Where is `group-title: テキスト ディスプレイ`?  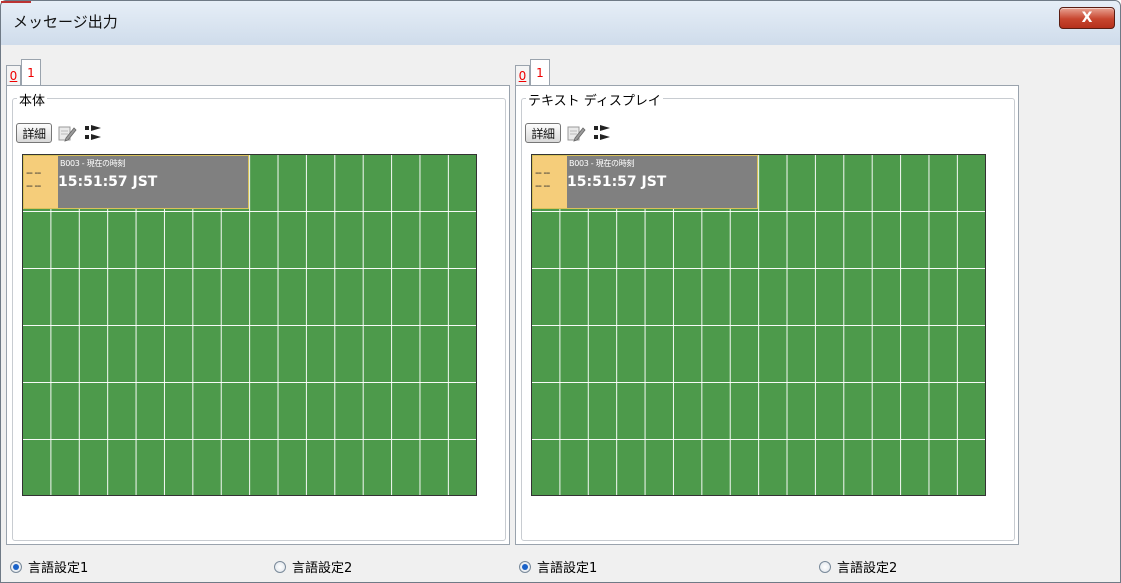 group-title: テキスト ディスプレイ is located at coordinates (594, 99).